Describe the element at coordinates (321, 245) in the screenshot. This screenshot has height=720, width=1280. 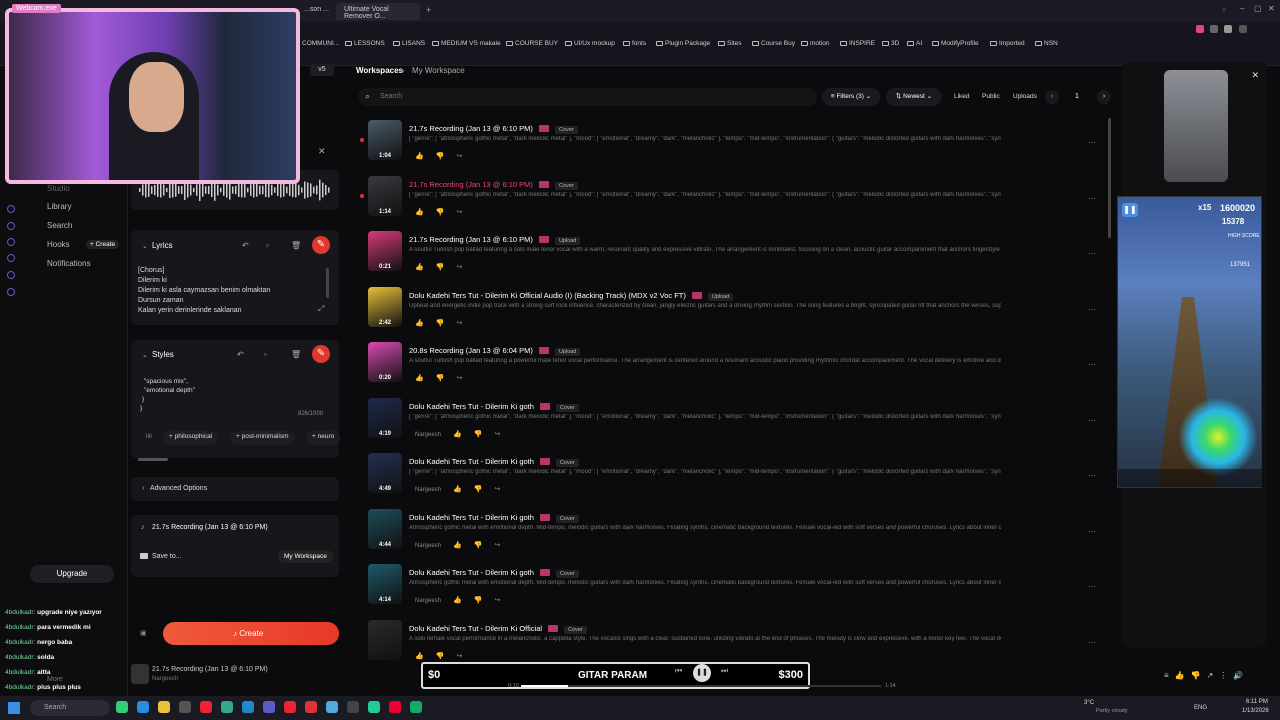
I see `random-lyrics-button: ✎` at that location.